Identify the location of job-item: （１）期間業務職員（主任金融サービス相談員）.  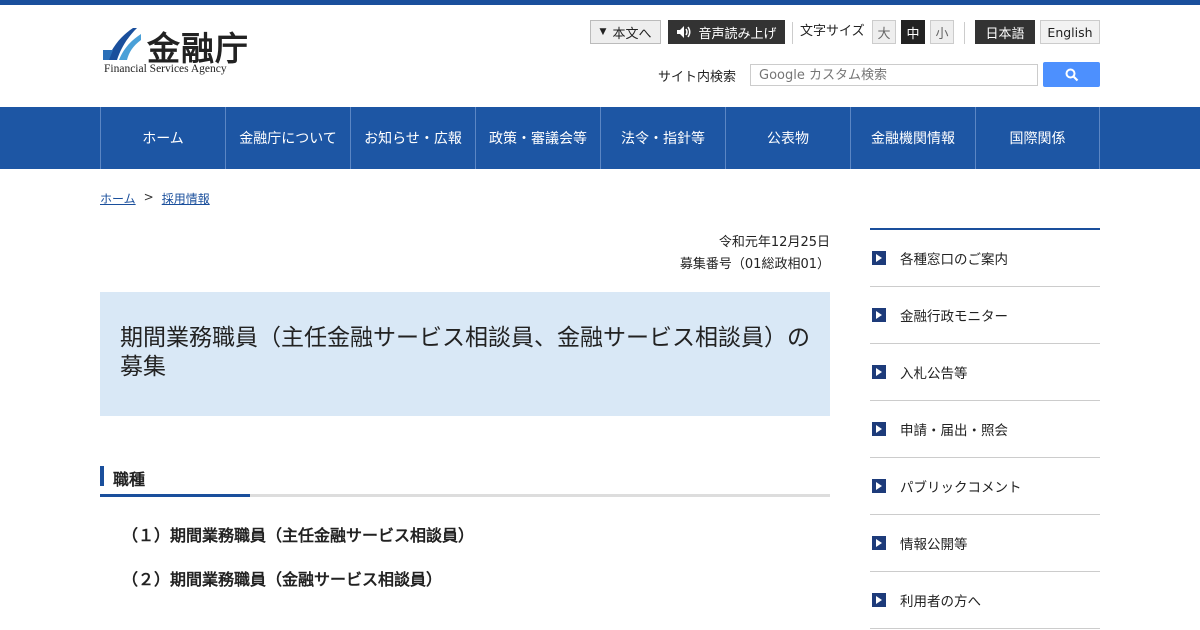
(298, 535).